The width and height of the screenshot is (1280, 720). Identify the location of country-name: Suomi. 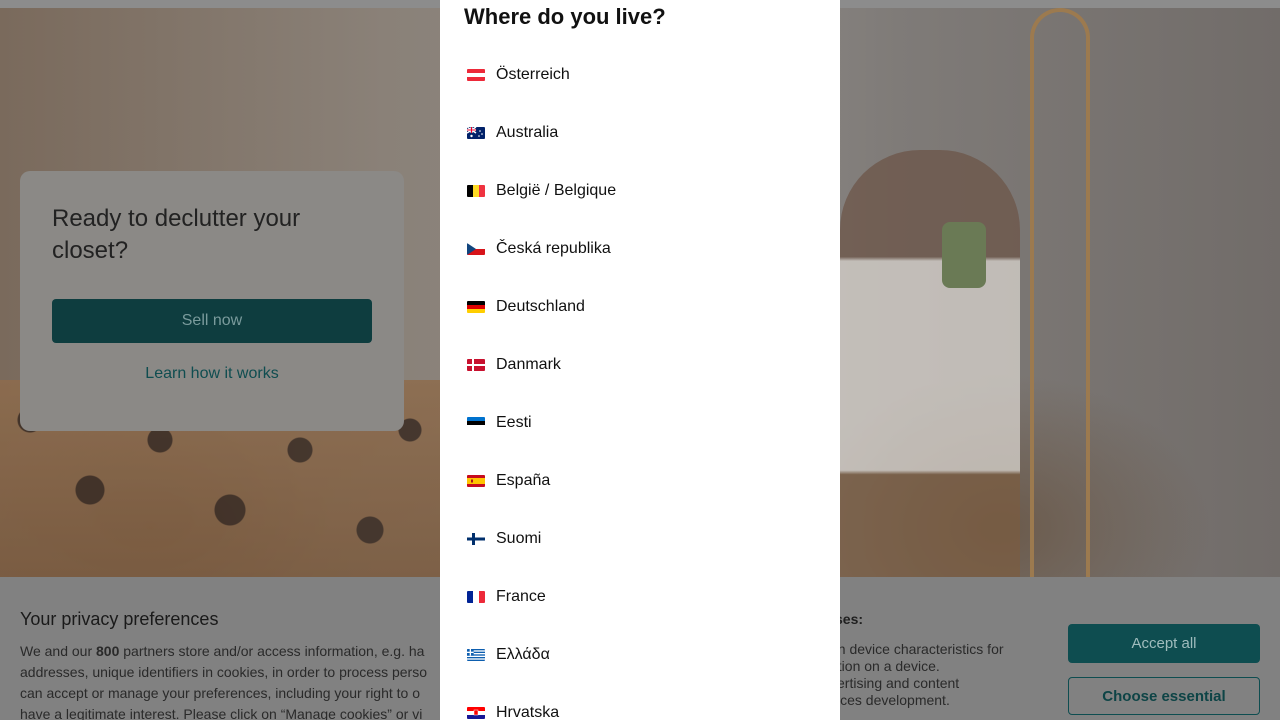
(519, 538).